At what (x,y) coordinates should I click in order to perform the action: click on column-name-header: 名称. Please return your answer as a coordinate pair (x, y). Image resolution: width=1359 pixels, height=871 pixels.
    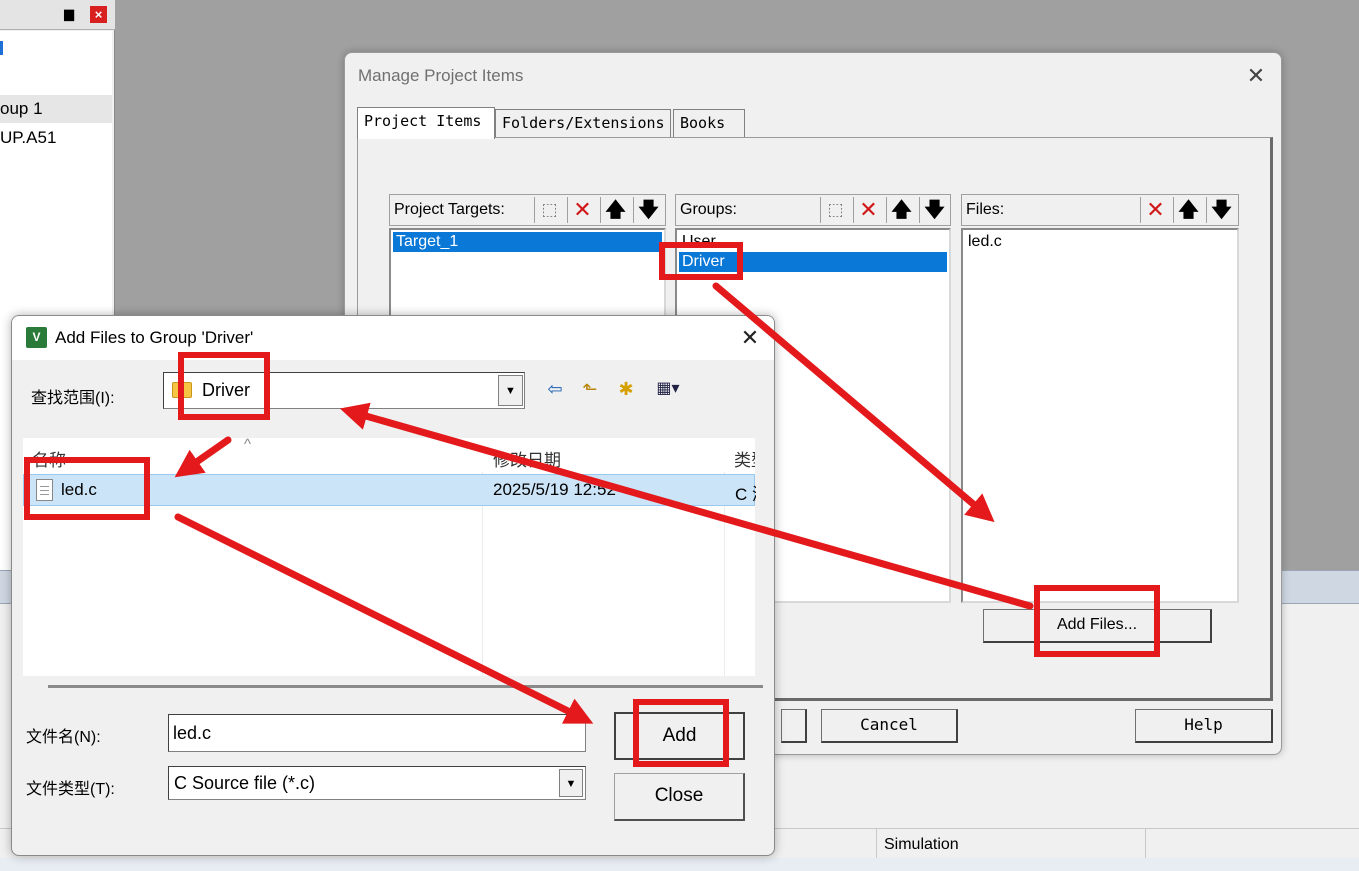
    Looking at the image, I should click on (49, 458).